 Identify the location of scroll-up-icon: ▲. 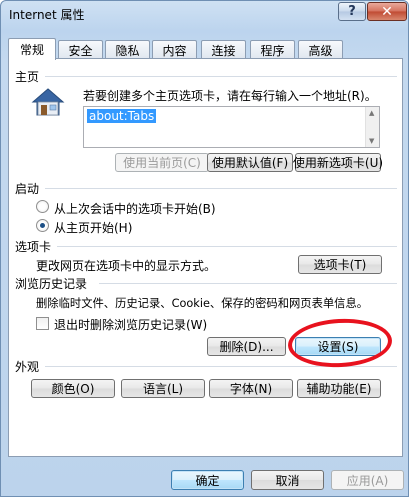
(371, 113).